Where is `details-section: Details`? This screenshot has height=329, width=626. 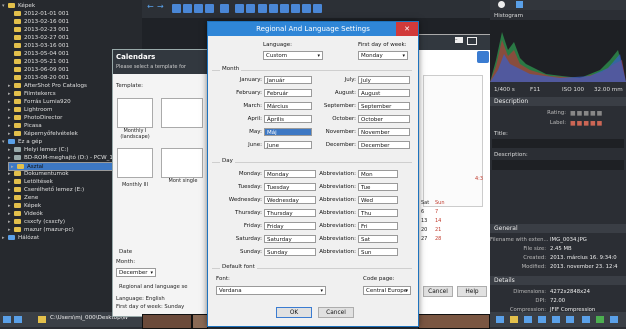 details-section: Details is located at coordinates (558, 280).